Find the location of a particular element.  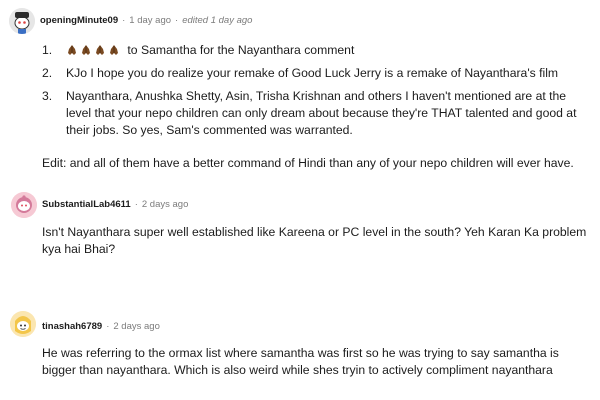

list-number: 2. is located at coordinates (47, 73).